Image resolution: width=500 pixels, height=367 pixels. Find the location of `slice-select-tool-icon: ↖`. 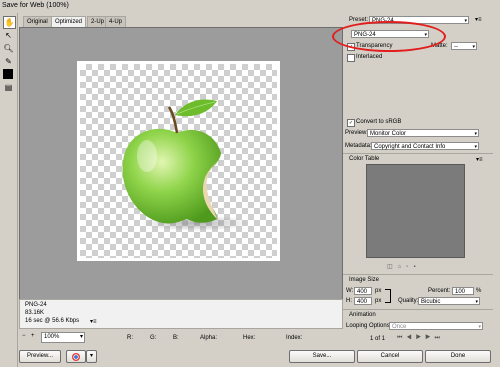

slice-select-tool-icon: ↖ is located at coordinates (8, 35).